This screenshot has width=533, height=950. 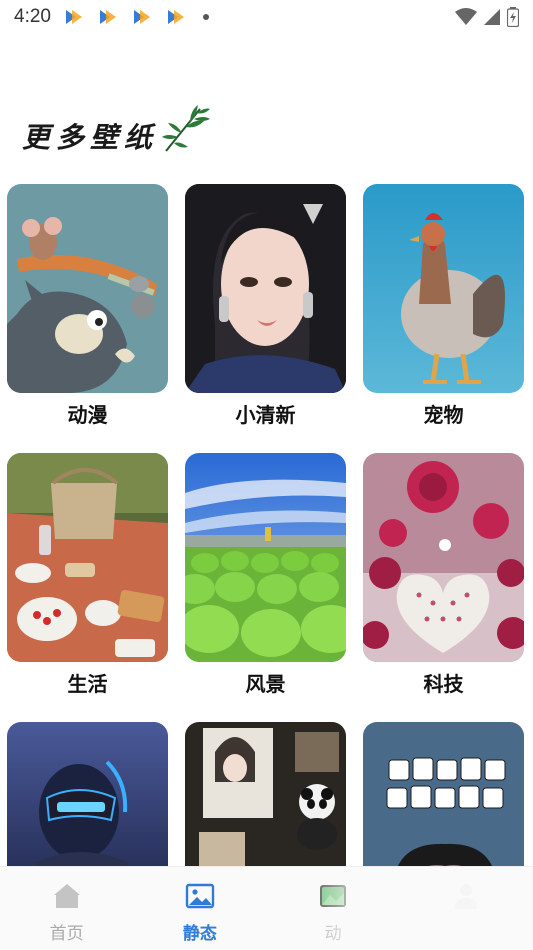 I want to click on collage-panda-image, so click(x=265, y=794).